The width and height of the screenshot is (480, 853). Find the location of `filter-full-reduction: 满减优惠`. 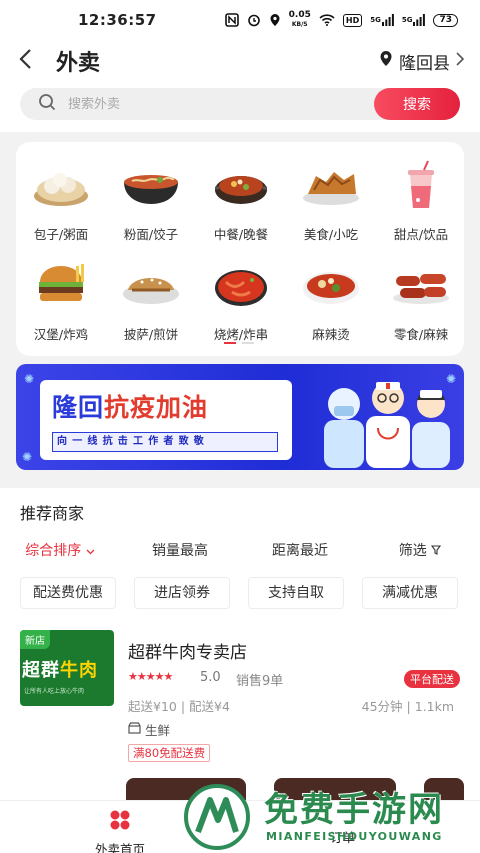

filter-full-reduction: 满减优惠 is located at coordinates (410, 593).